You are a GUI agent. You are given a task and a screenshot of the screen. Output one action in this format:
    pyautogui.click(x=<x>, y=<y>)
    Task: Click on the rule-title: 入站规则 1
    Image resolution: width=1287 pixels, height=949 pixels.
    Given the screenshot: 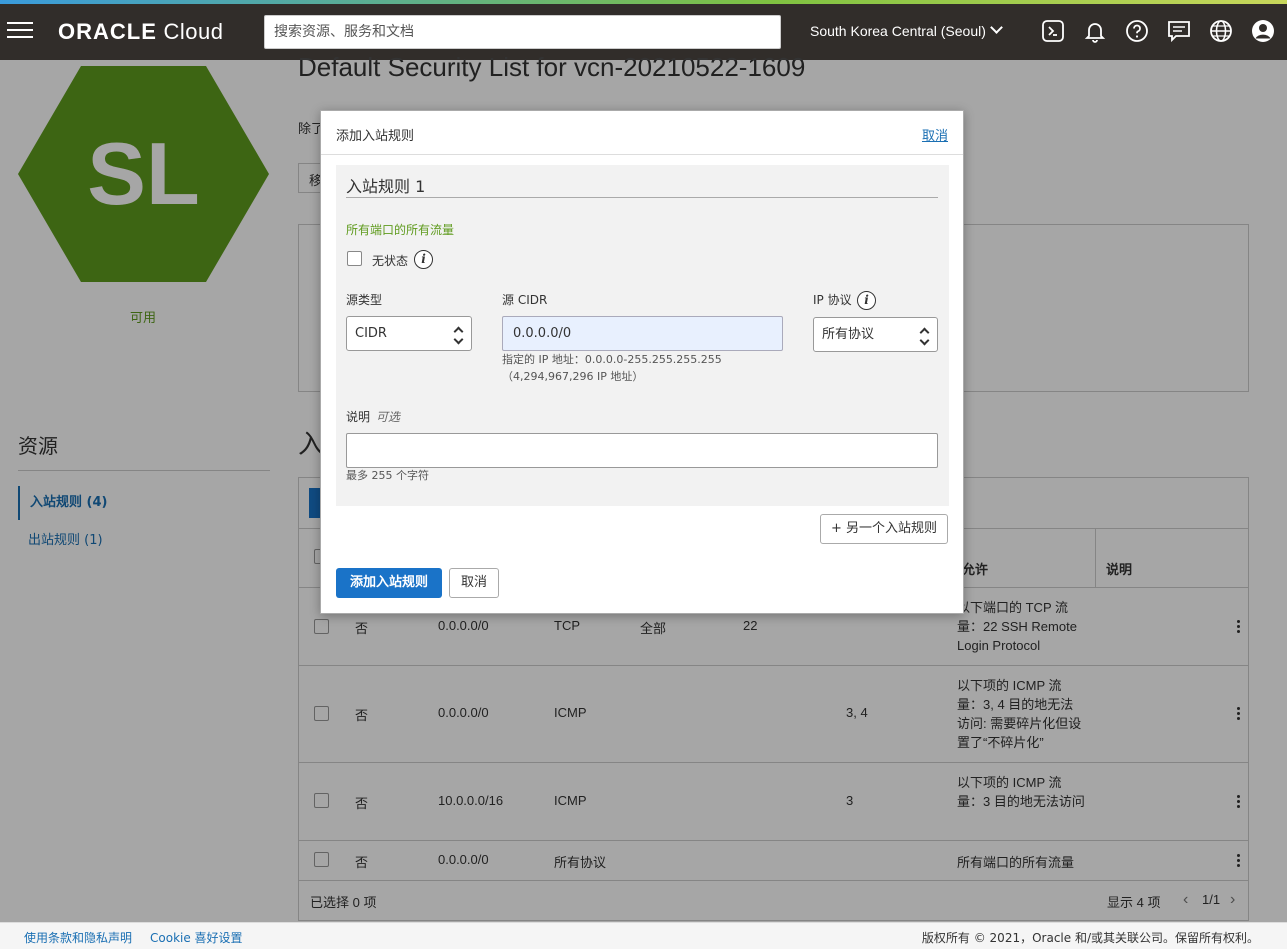 What is the action you would take?
    pyautogui.click(x=386, y=186)
    